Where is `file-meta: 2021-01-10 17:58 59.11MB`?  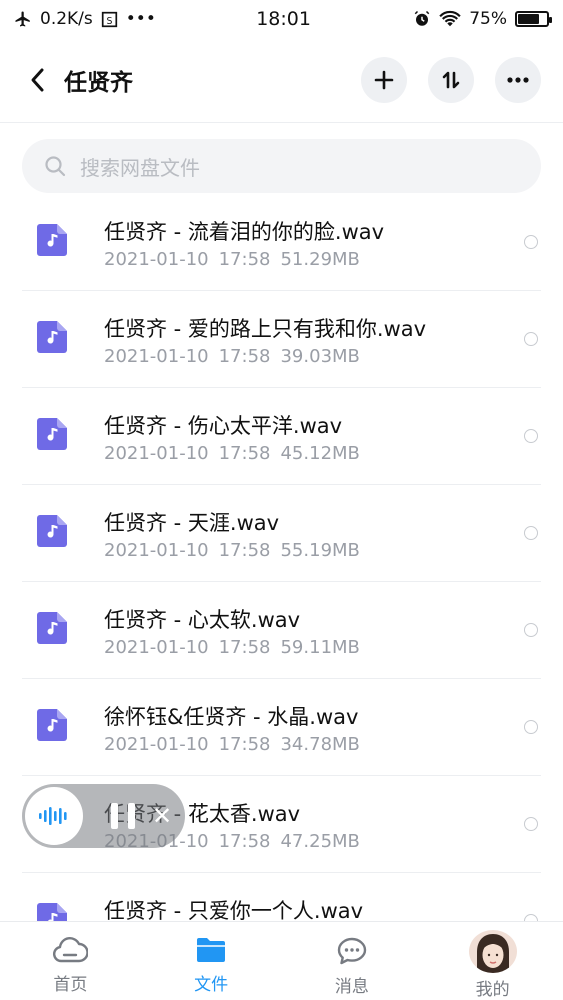 file-meta: 2021-01-10 17:58 59.11MB is located at coordinates (237, 647).